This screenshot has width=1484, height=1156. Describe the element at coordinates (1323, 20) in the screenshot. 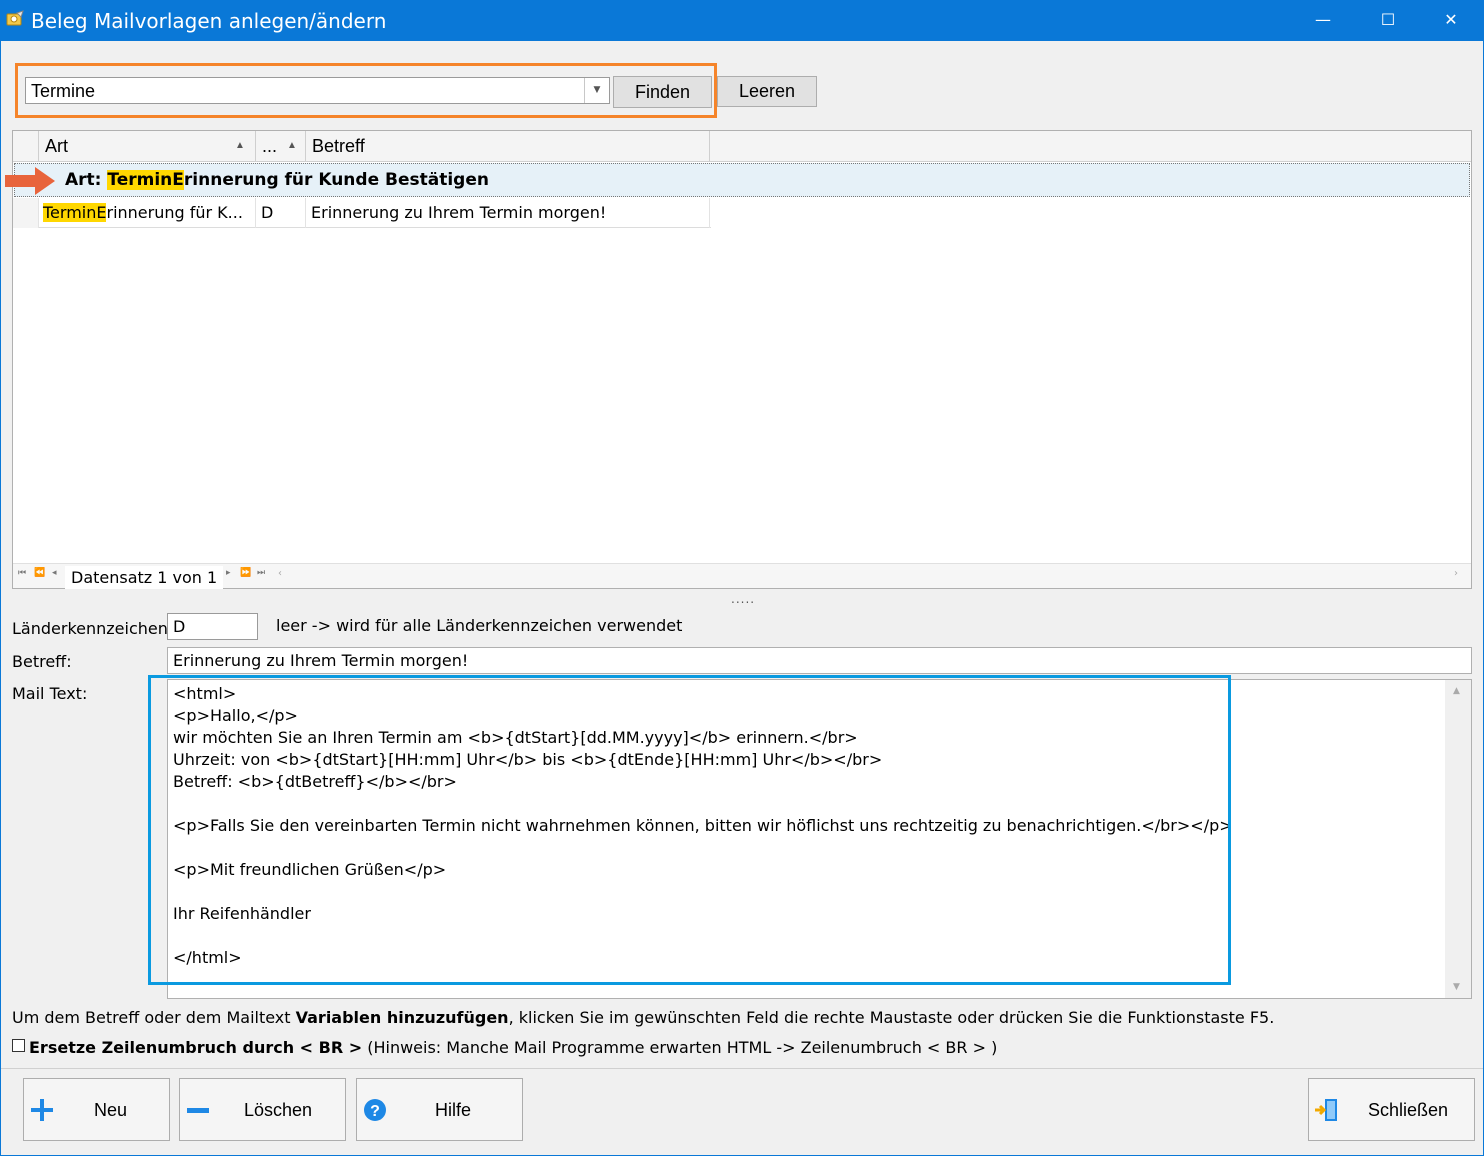

I see `minimize-button: —` at that location.